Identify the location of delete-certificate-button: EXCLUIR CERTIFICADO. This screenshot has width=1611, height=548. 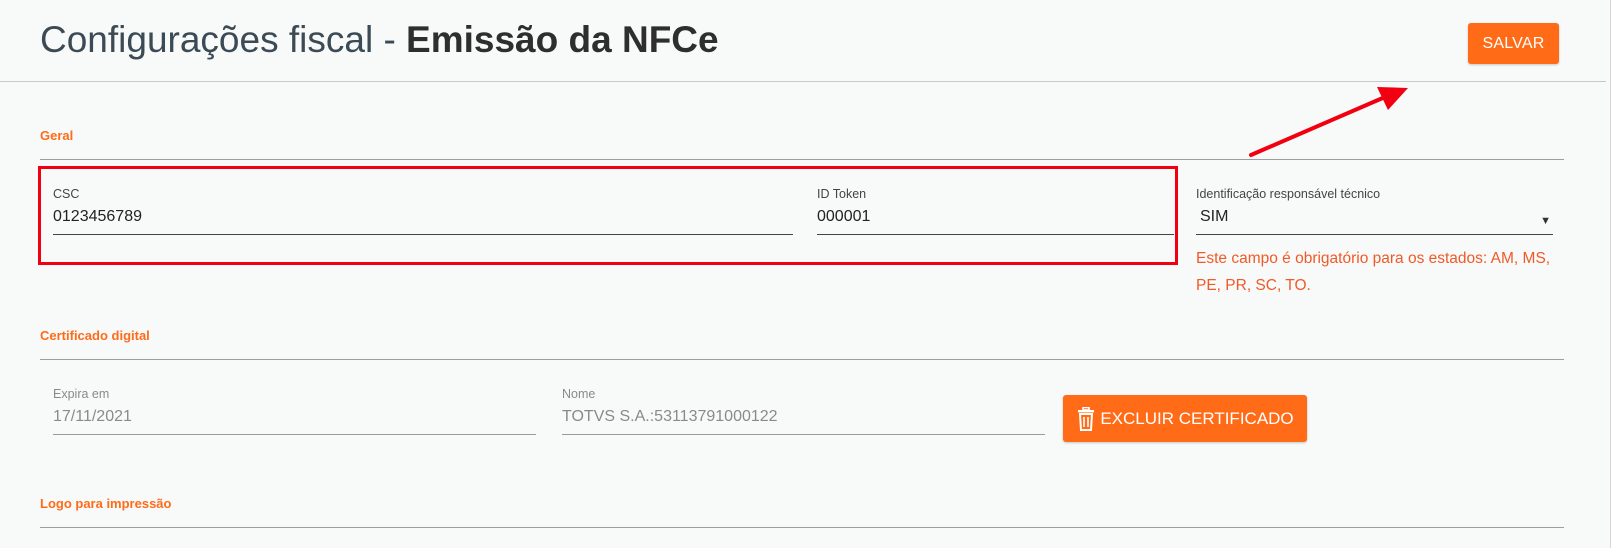
(1185, 418).